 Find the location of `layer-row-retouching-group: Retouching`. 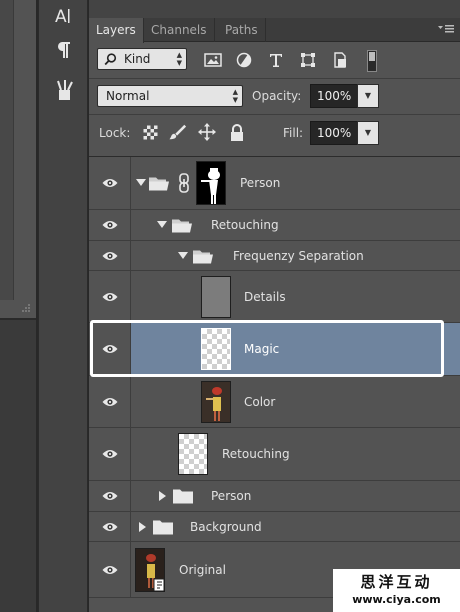

layer-row-retouching-group: Retouching is located at coordinates (274, 225).